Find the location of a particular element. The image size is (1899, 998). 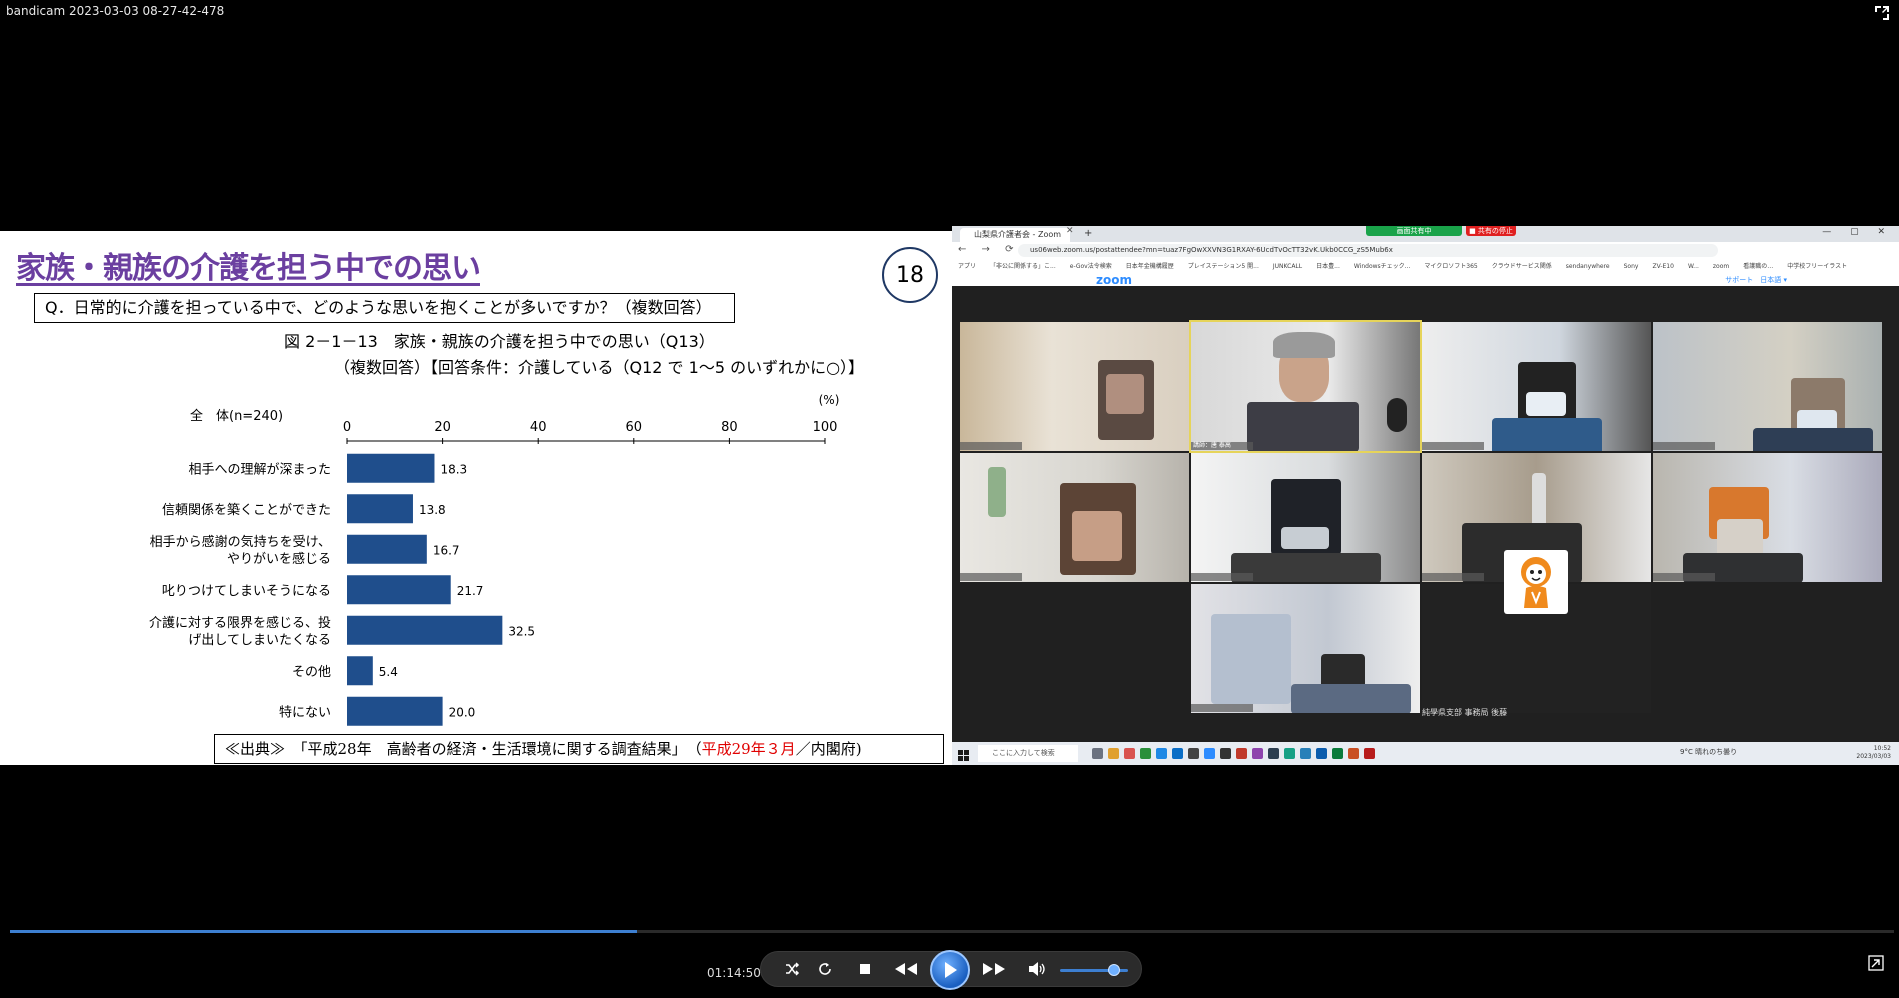

bar-value-label: 21.7 is located at coordinates (470, 591).